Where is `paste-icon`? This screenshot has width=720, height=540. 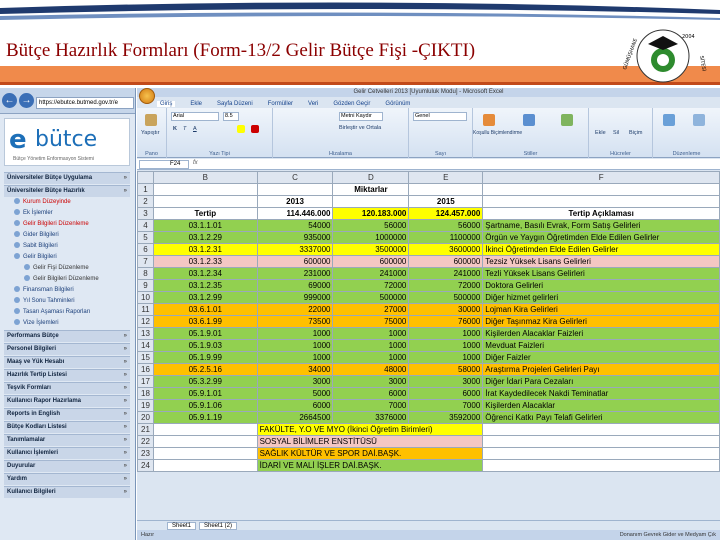 paste-icon is located at coordinates (151, 120).